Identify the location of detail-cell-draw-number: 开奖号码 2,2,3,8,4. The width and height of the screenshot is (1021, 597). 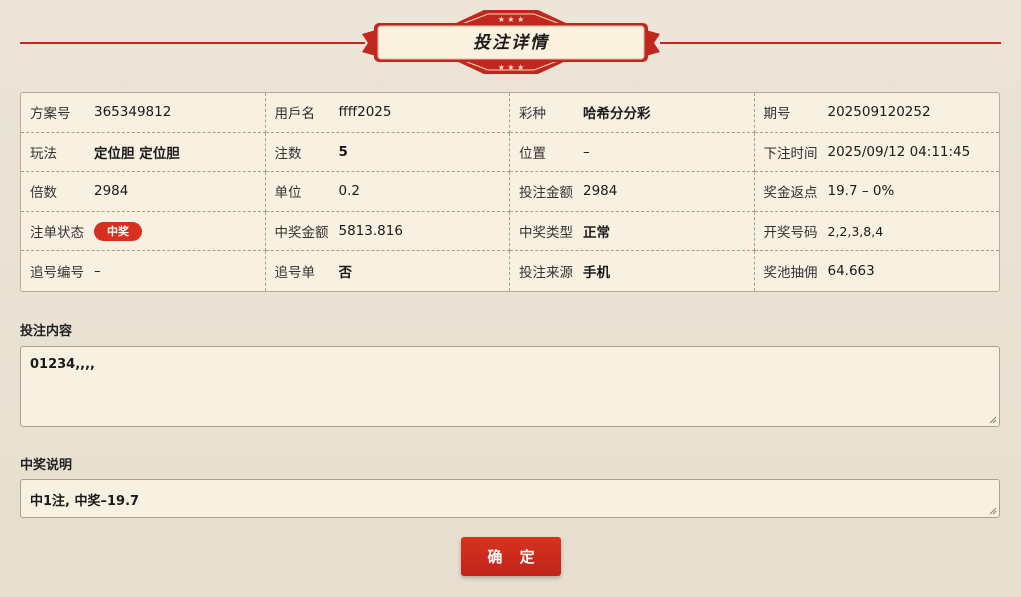
(876, 232).